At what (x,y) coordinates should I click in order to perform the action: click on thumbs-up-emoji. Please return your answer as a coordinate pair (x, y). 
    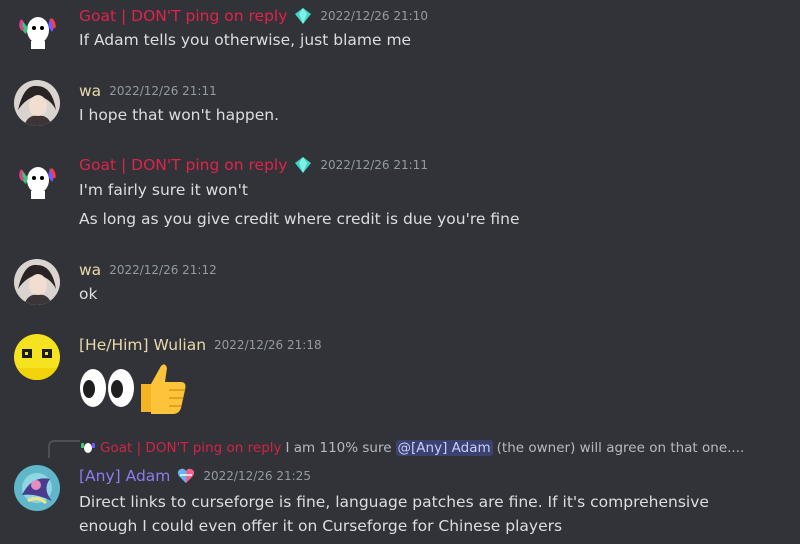
    Looking at the image, I should click on (162, 390).